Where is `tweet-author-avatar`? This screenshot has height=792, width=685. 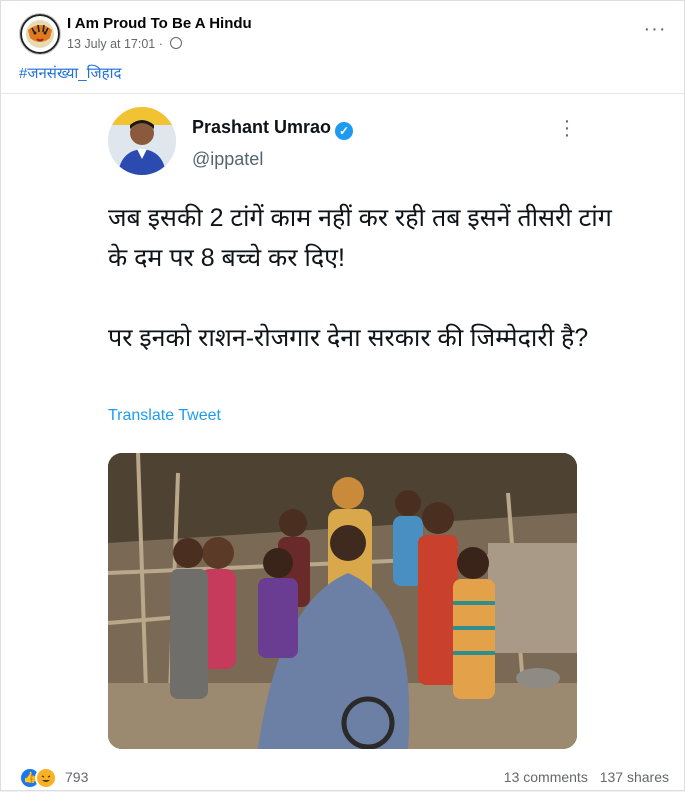
tweet-author-avatar is located at coordinates (142, 141).